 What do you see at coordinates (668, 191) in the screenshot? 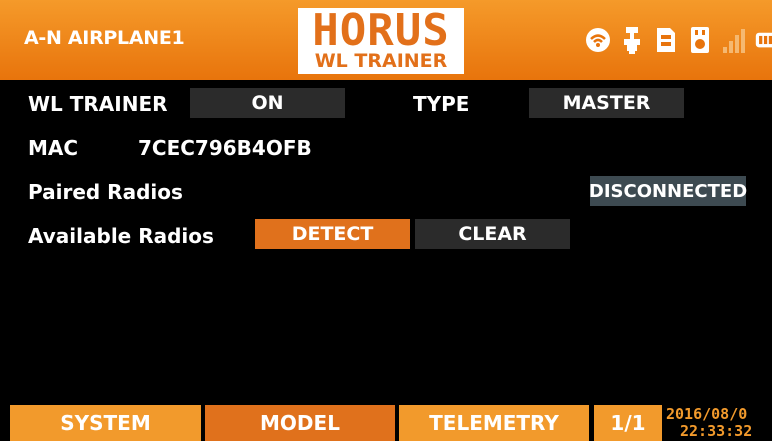
I see `paired-status-badge: DISCONNECTED` at bounding box center [668, 191].